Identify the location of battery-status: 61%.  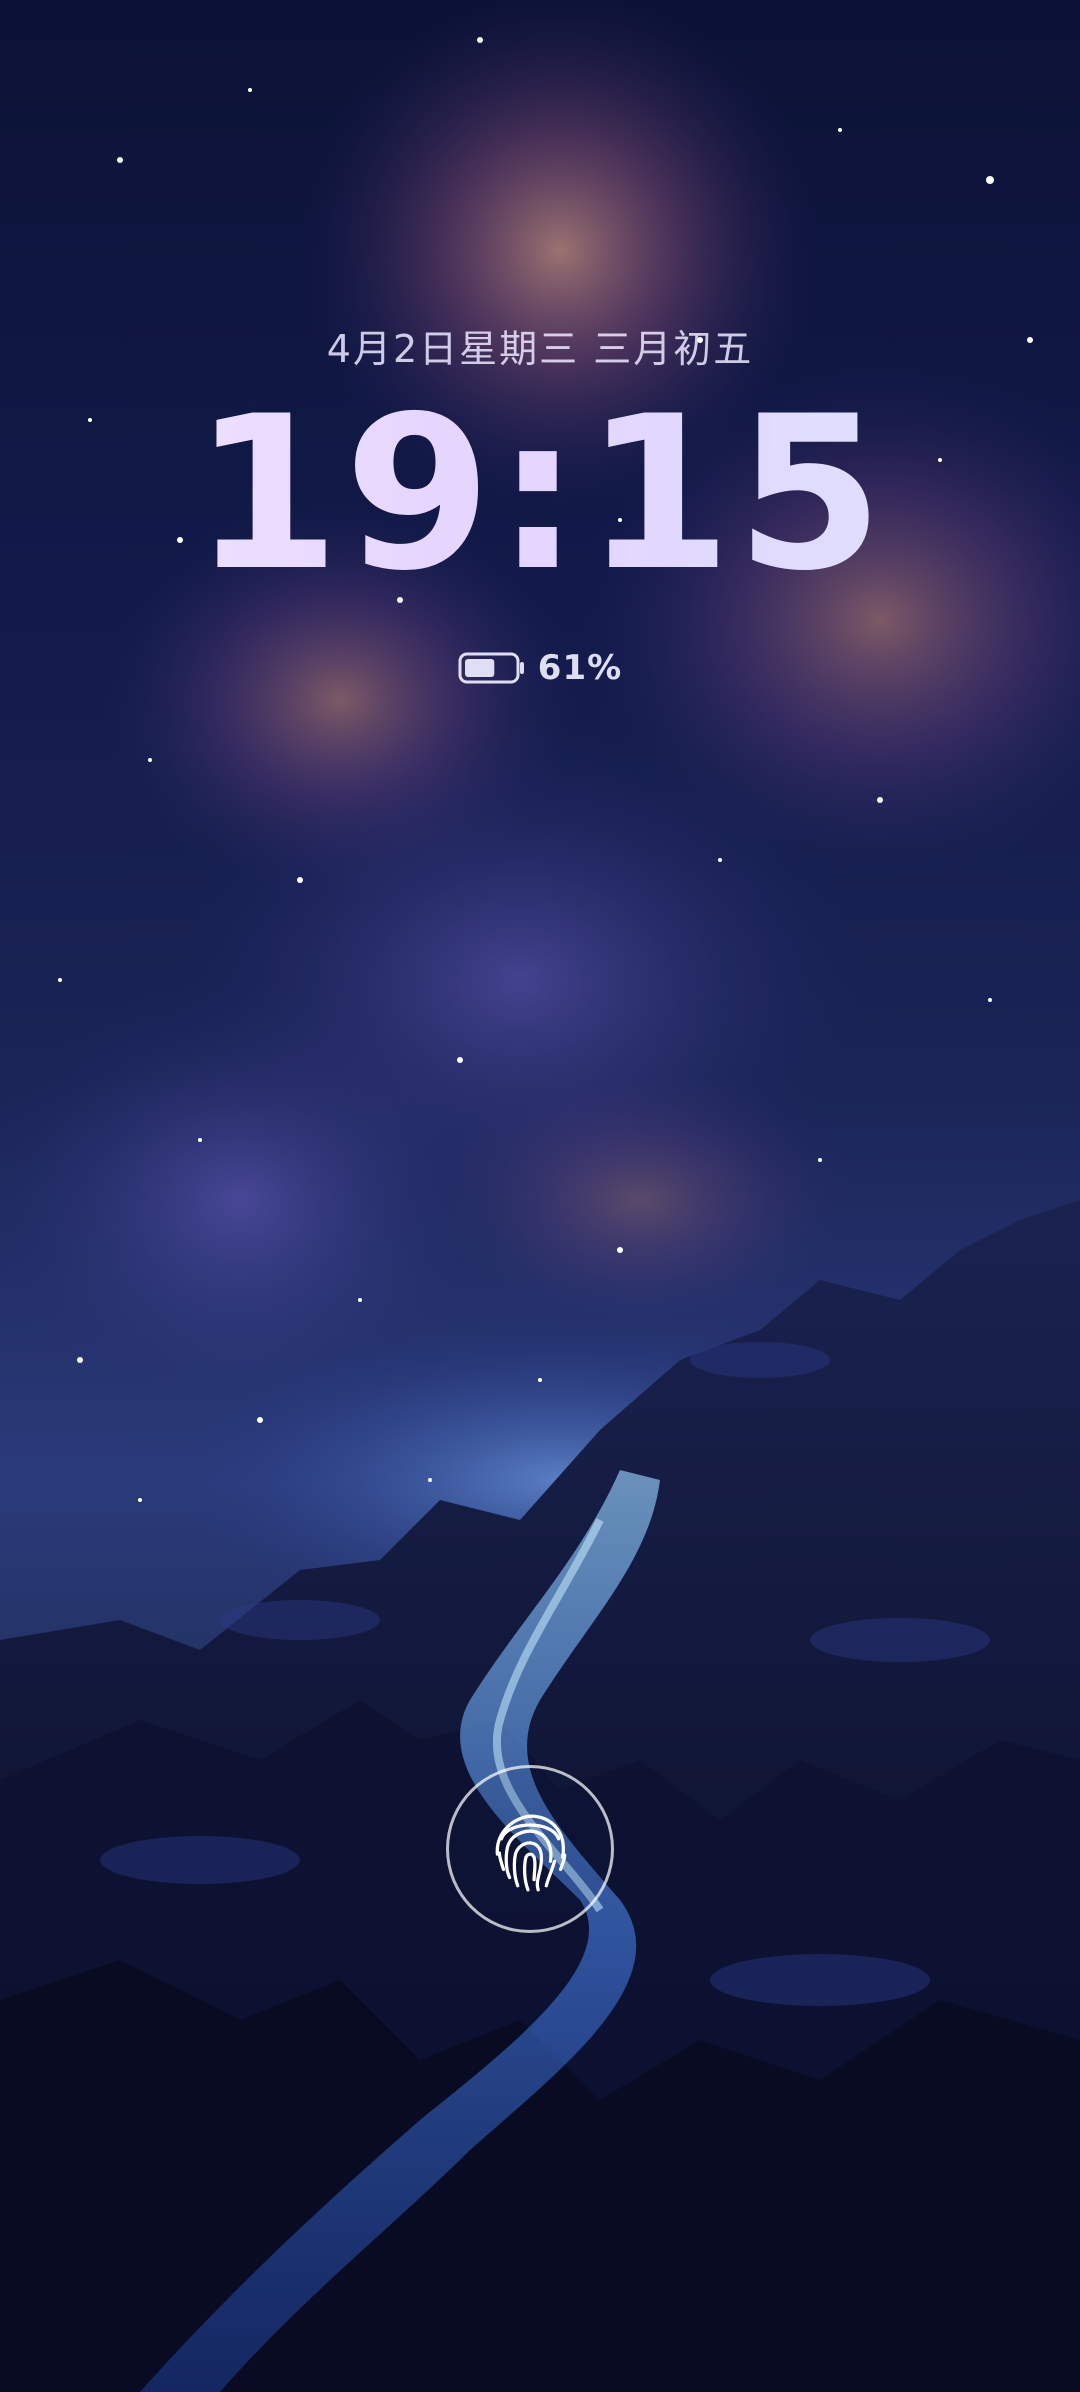
(540, 668).